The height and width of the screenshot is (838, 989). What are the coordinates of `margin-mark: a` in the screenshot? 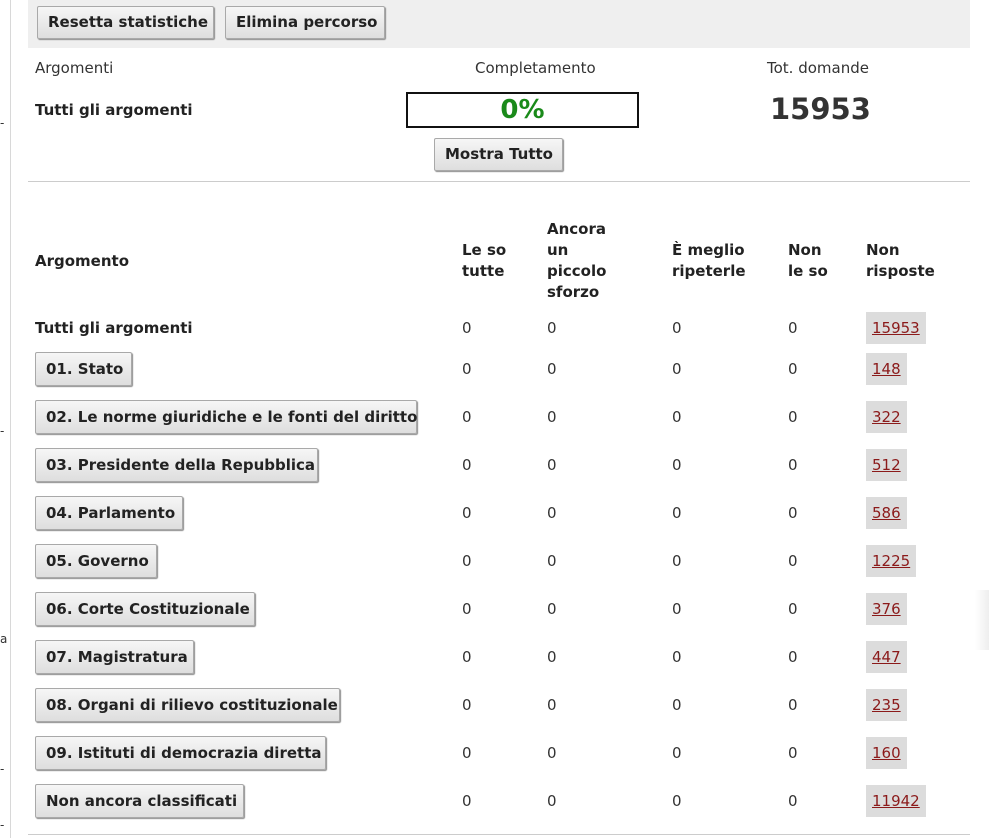 It's located at (4, 639).